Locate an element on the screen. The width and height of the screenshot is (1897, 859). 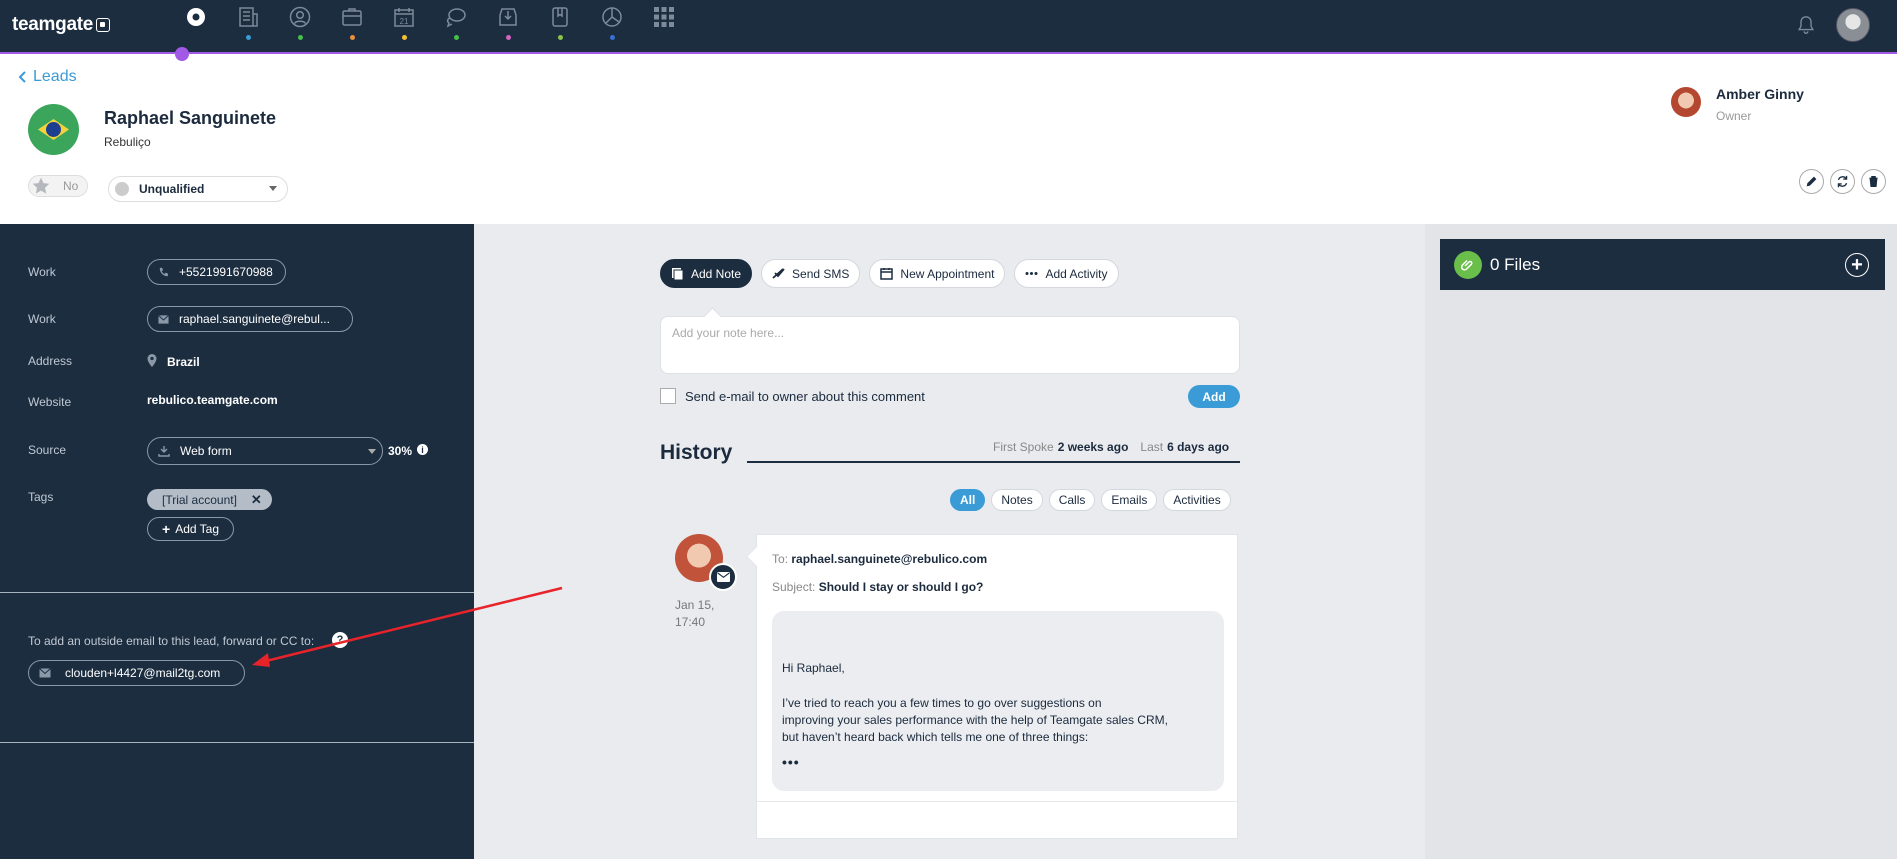
website-link: rebulico.teamgate.com is located at coordinates (212, 400).